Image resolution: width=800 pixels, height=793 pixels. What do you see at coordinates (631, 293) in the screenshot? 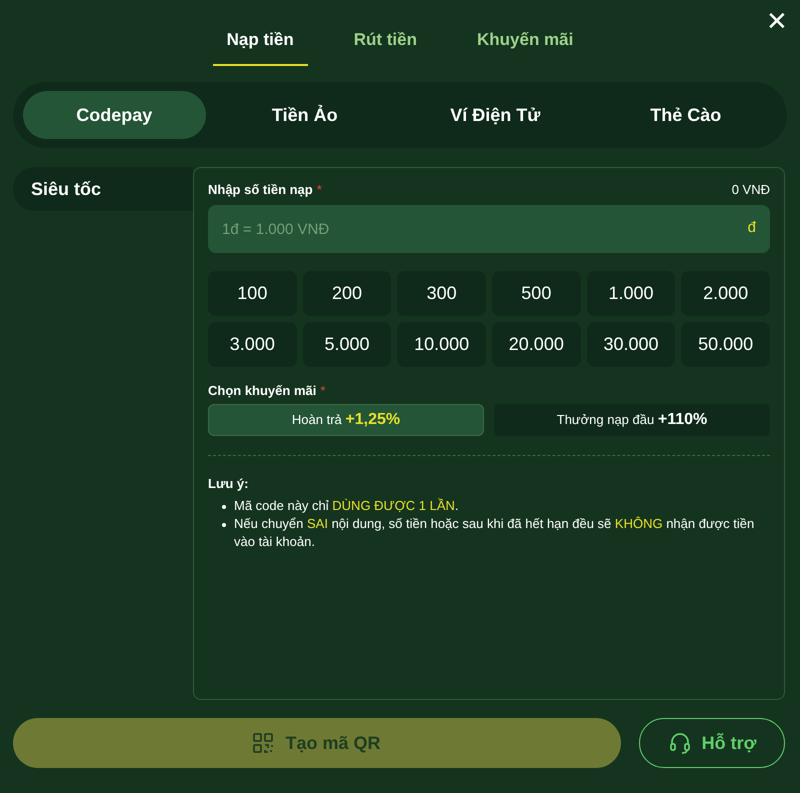
I see `amount-option: 1.000` at bounding box center [631, 293].